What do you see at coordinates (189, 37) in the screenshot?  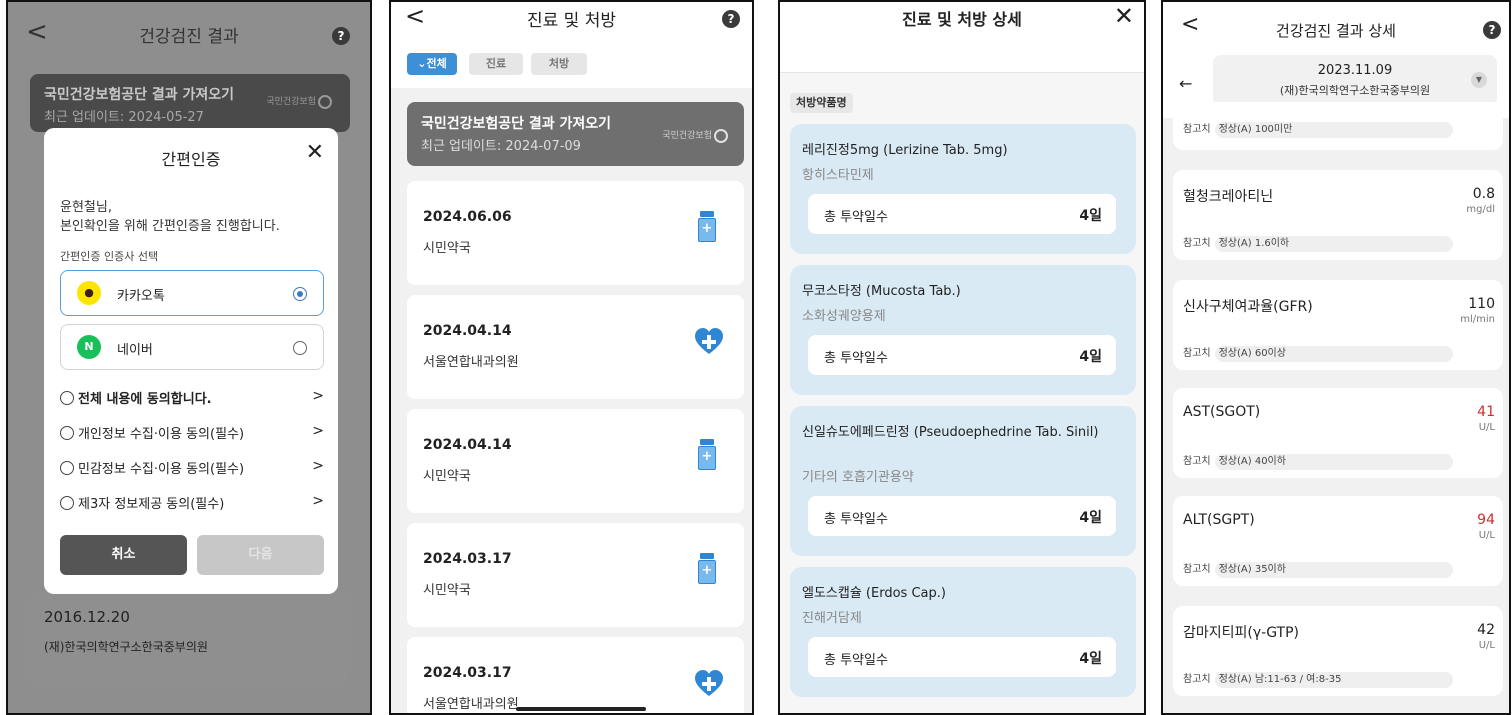 I see `page-title: 건강검진 결과` at bounding box center [189, 37].